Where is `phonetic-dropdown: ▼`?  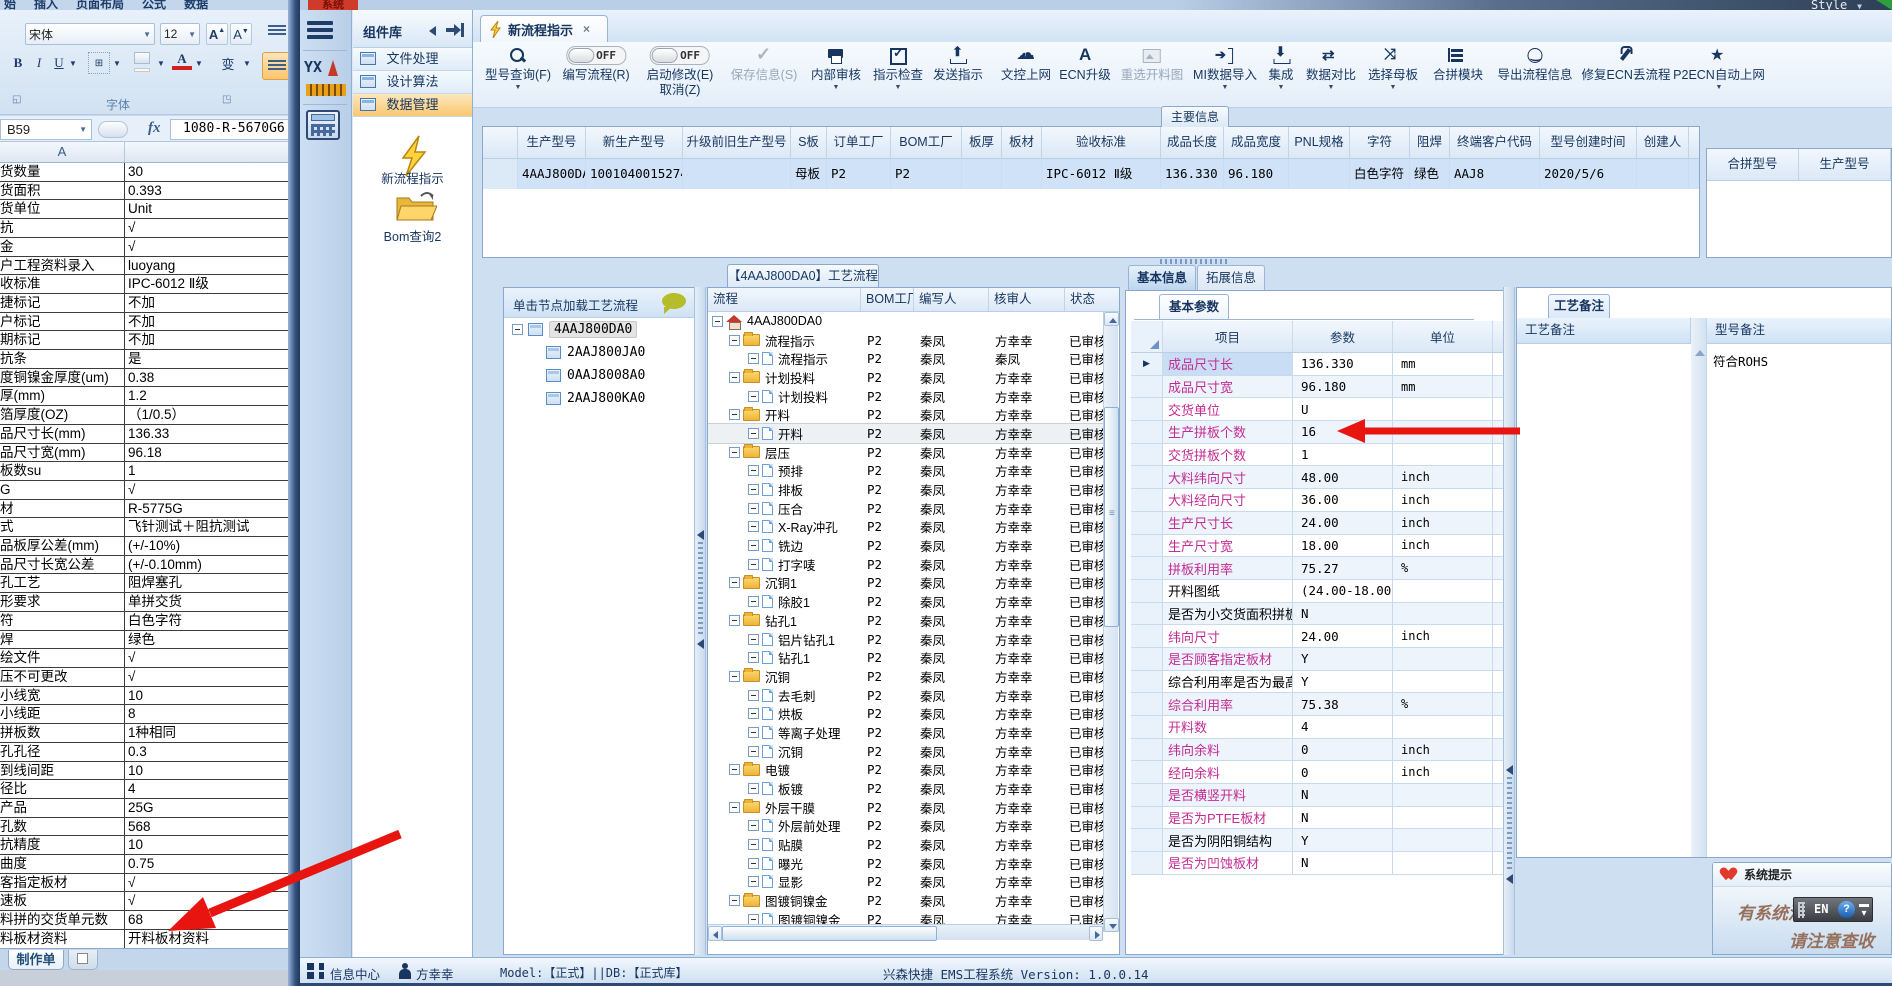 phonetic-dropdown: ▼ is located at coordinates (247, 63).